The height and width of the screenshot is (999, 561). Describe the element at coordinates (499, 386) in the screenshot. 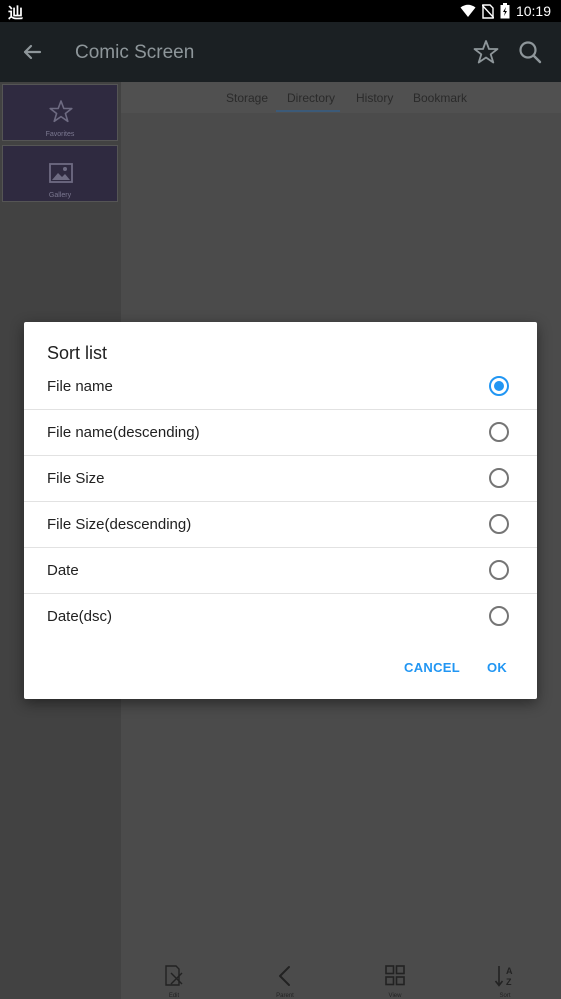

I see `radio-button-selected` at that location.